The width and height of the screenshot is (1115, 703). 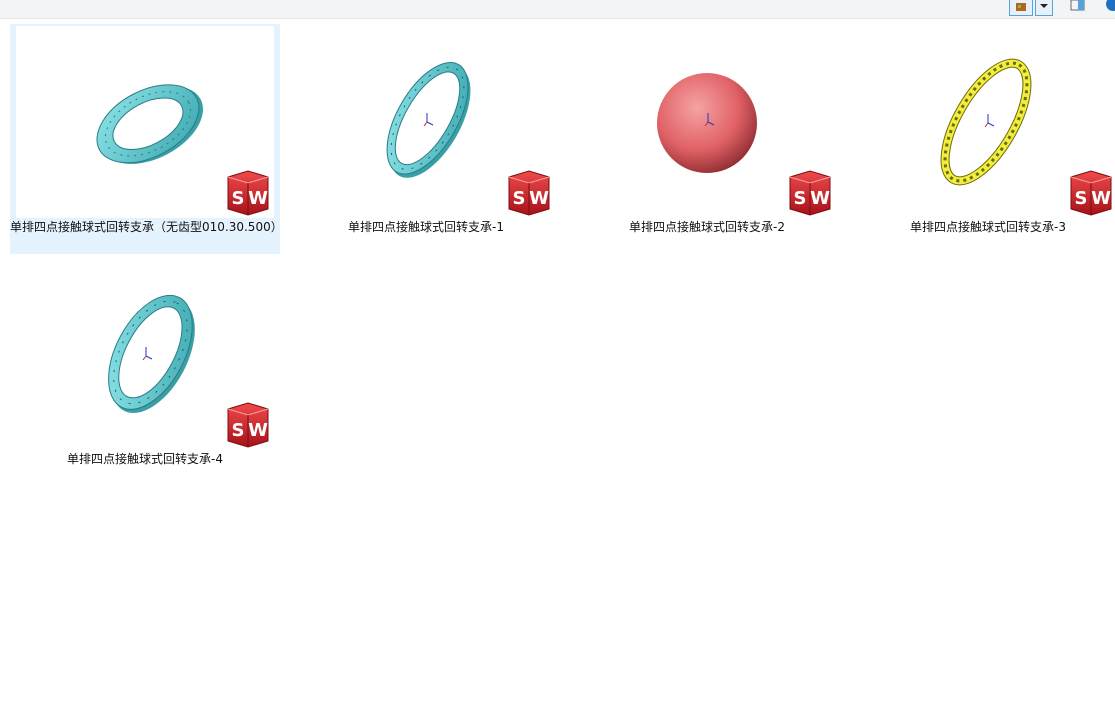 I want to click on view-mode-button, so click(x=1021, y=8).